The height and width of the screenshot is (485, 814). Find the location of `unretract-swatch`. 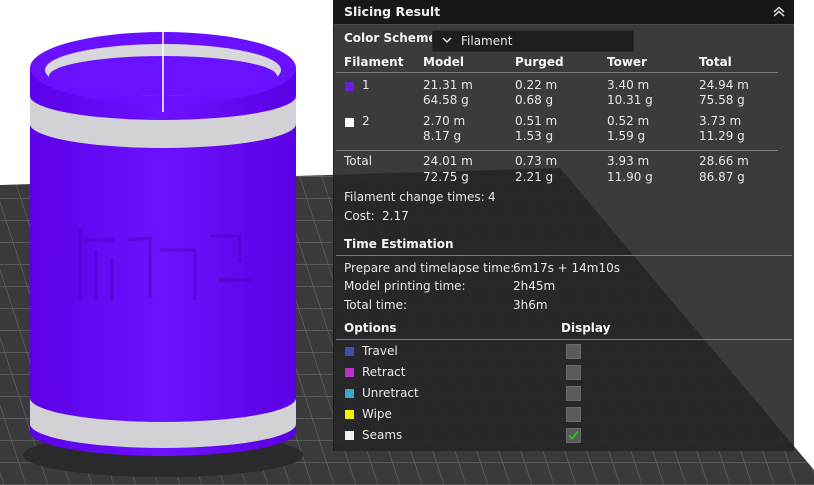

unretract-swatch is located at coordinates (349, 393).